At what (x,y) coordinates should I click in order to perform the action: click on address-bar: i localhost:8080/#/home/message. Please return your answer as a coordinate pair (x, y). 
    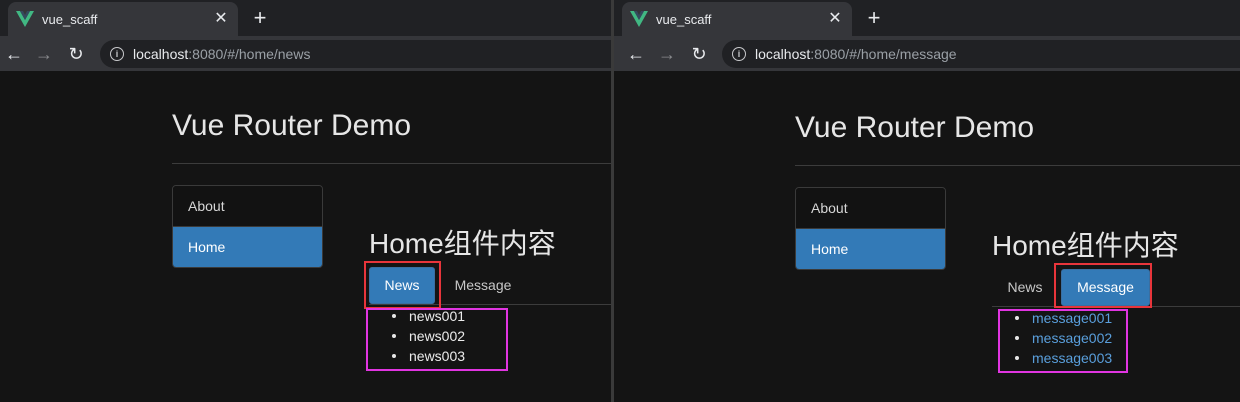
    Looking at the image, I should click on (981, 54).